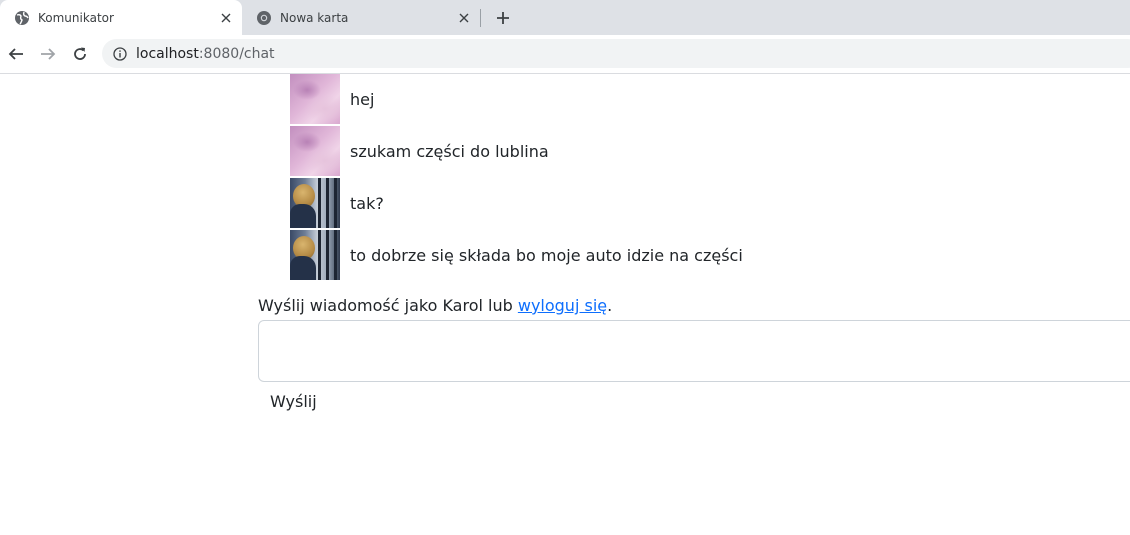  I want to click on tab-strip: Komunikator Nowa karta, so click(565, 17).